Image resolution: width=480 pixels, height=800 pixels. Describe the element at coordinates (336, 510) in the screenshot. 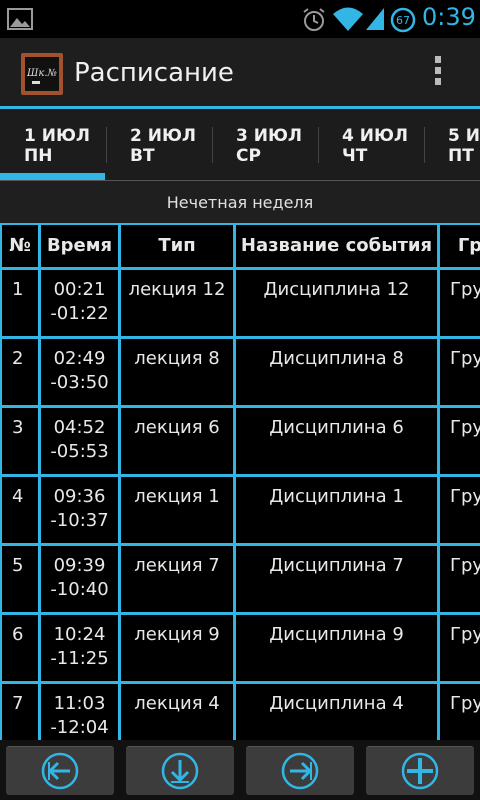

I see `cell-event-name: Дисциплина 1` at that location.